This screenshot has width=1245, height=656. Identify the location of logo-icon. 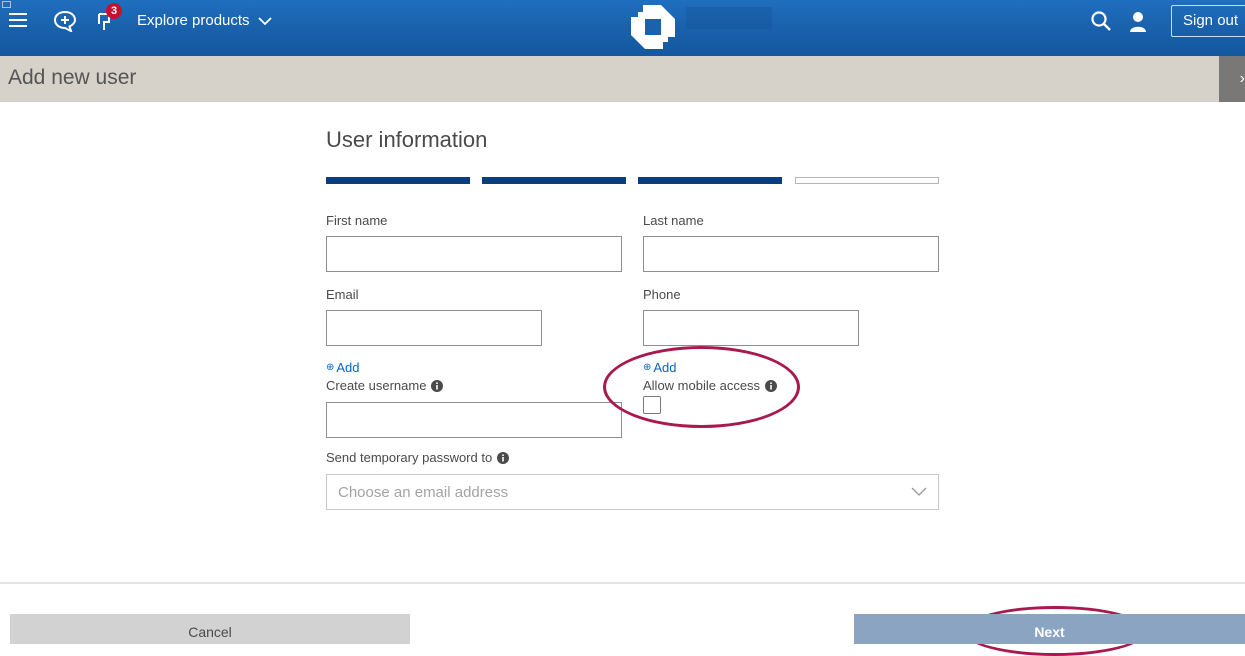
(653, 27).